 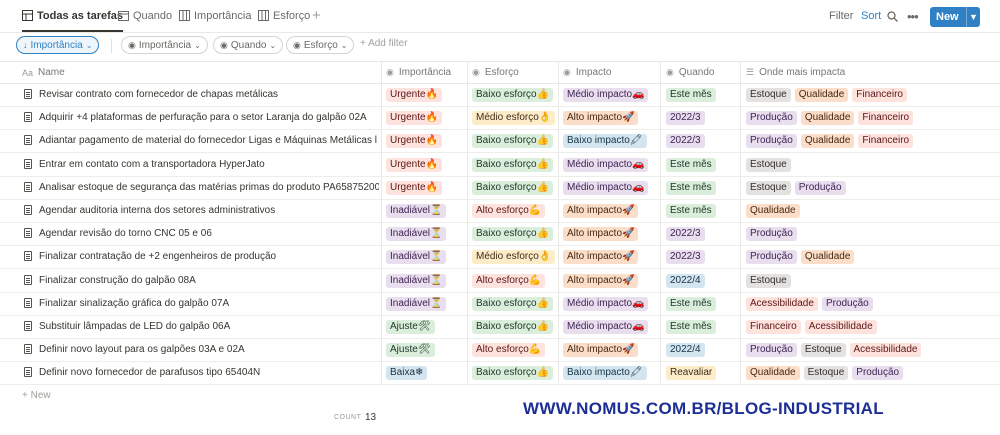 What do you see at coordinates (209, 233) in the screenshot?
I see `task-name: Agendar revisão do torno CNC 05 e 06` at bounding box center [209, 233].